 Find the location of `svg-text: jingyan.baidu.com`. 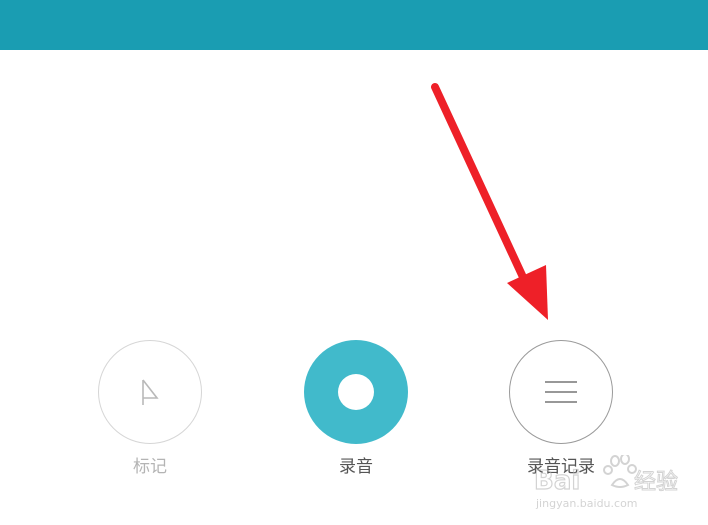

svg-text: jingyan.baidu.com is located at coordinates (586, 503).